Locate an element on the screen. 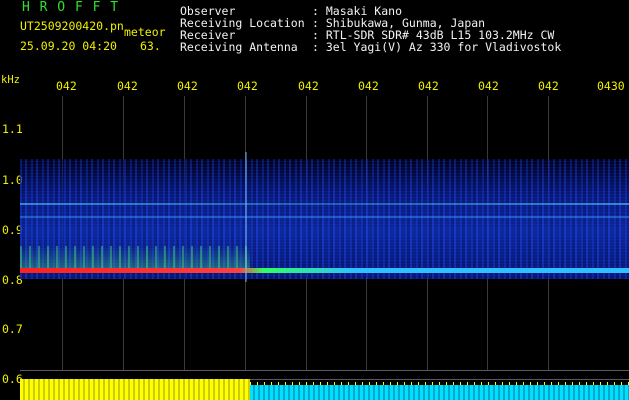  signal-level-peaks is located at coordinates (439, 383).